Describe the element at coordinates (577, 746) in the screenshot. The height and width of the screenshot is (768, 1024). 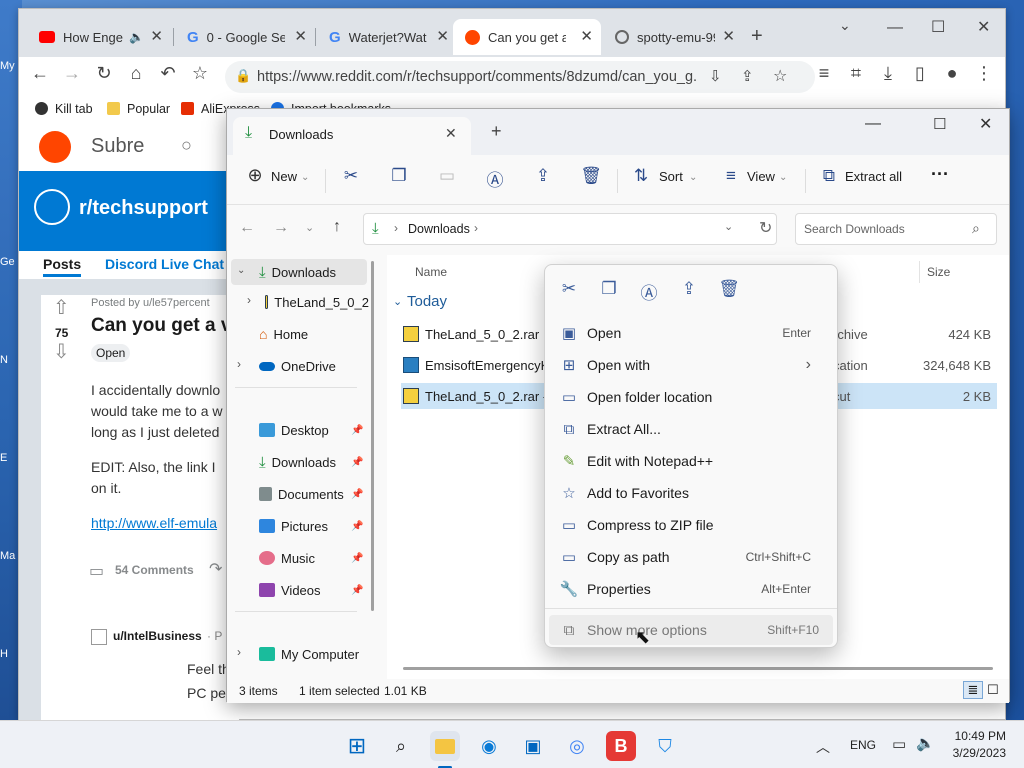
I see `chrome-icon: ◎` at that location.